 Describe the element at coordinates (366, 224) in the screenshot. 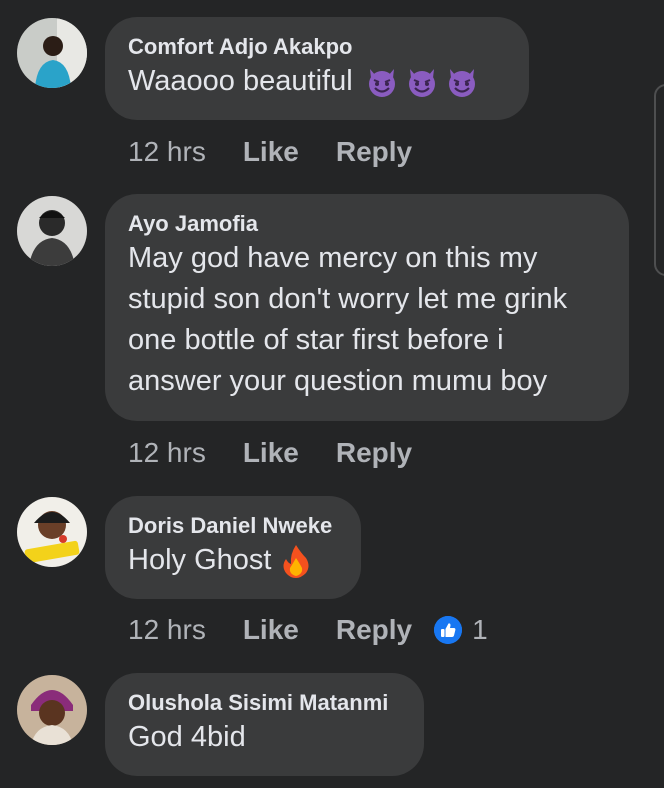

I see `comment-author: Ayo Jamofia` at that location.